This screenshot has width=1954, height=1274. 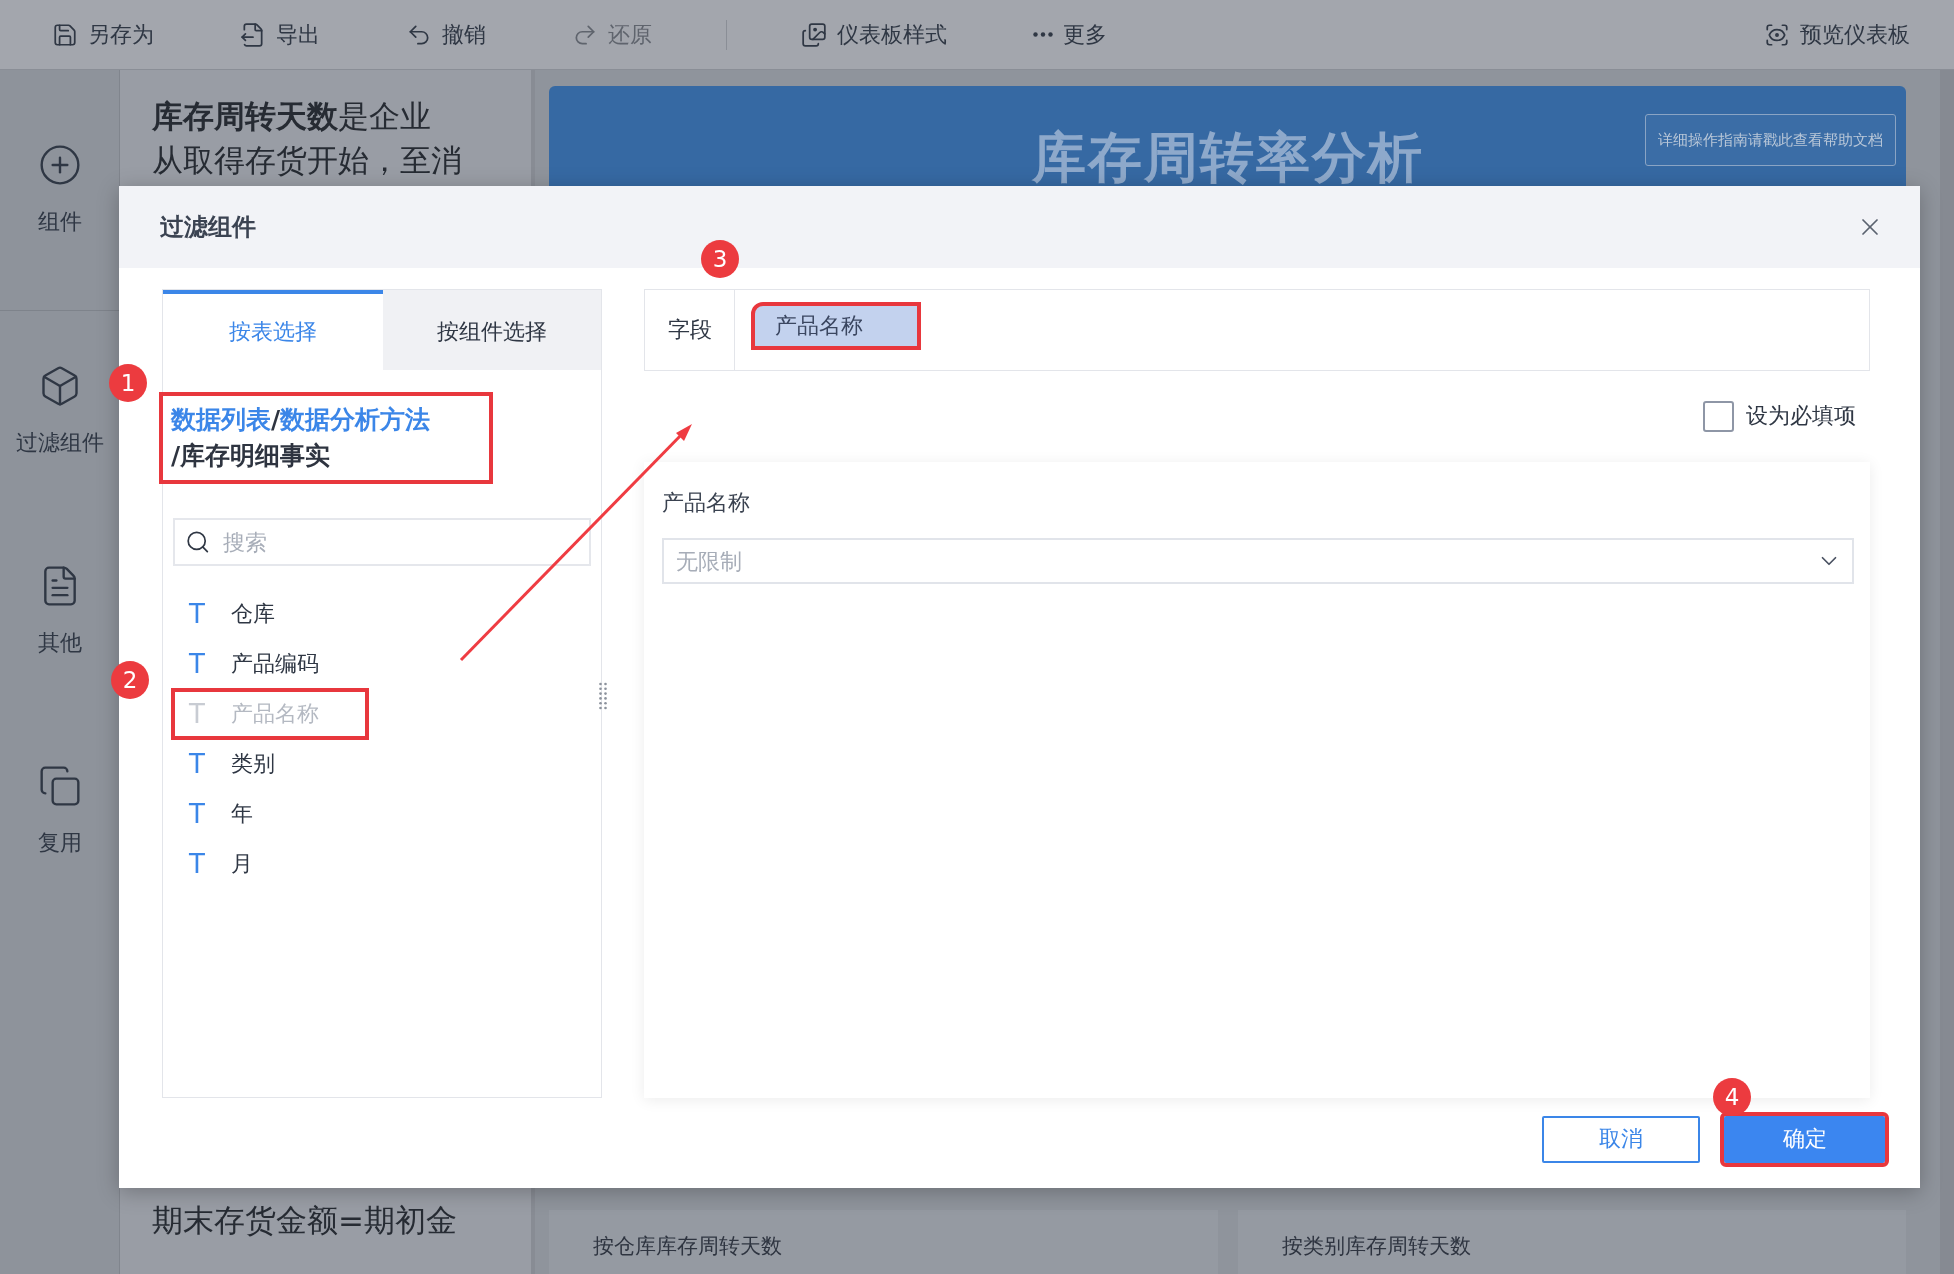 I want to click on field-item: T 仓库, so click(x=270, y=614).